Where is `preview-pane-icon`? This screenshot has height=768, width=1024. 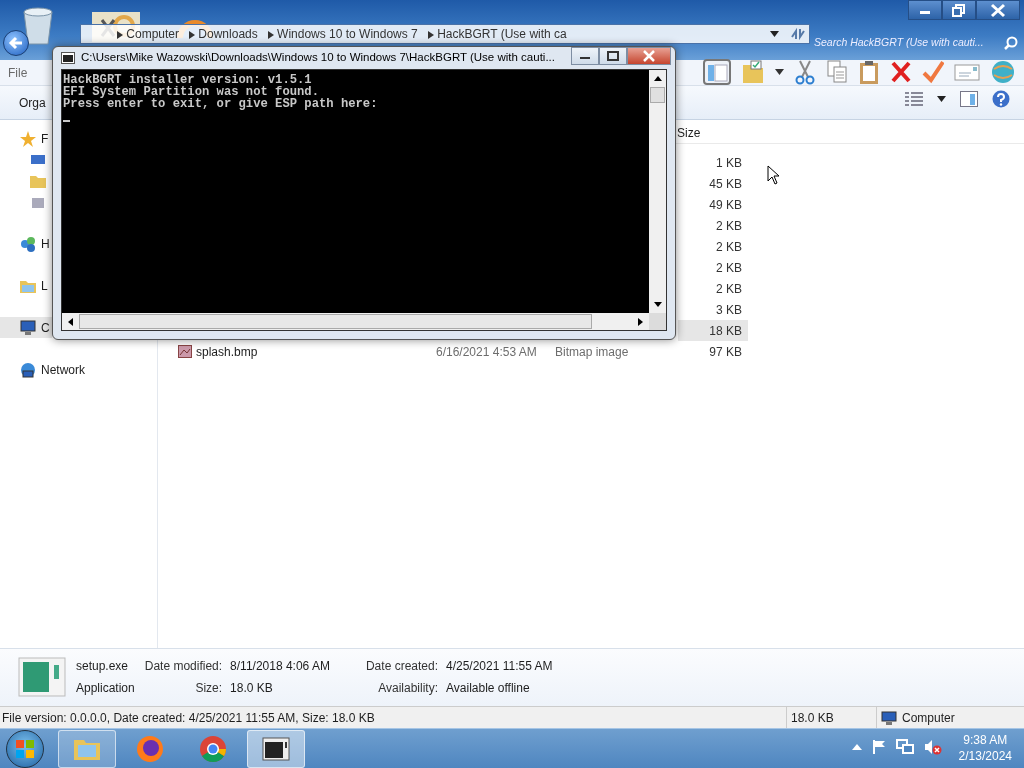 preview-pane-icon is located at coordinates (969, 99).